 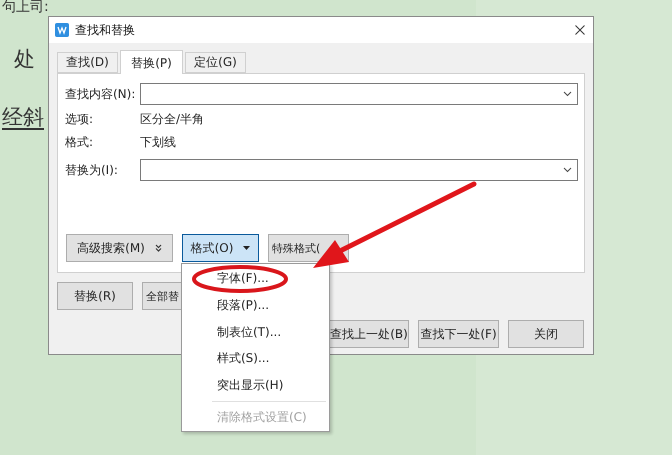 I want to click on window-title: 查找和替换, so click(x=105, y=30).